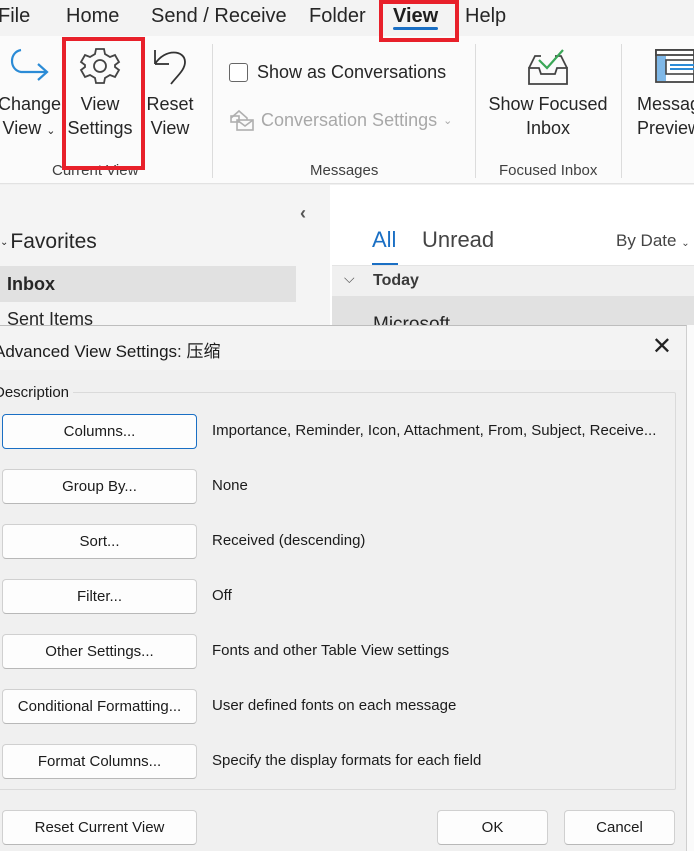 The image size is (694, 851). Describe the element at coordinates (492, 827) in the screenshot. I see `ok-button: OK` at that location.